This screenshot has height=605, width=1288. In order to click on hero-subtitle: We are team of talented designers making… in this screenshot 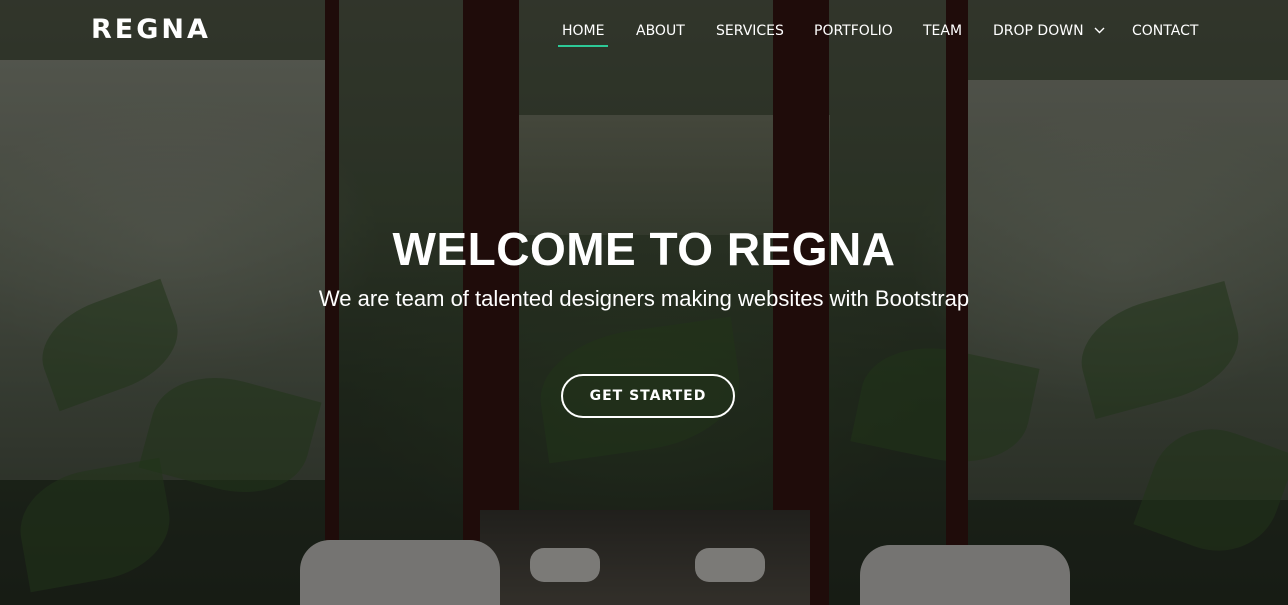, I will do `click(644, 298)`.